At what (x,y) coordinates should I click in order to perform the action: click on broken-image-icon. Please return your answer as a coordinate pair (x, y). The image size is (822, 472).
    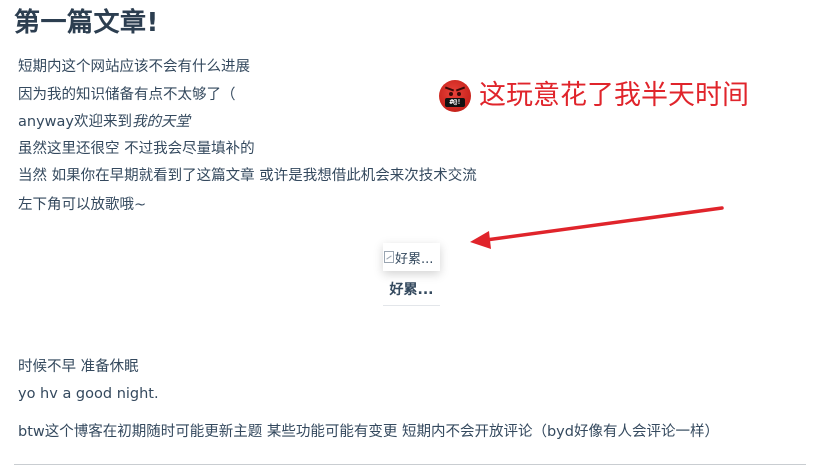
    Looking at the image, I should click on (389, 257).